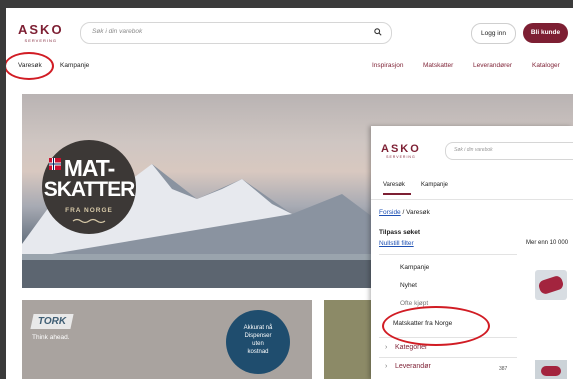  Describe the element at coordinates (89, 221) in the screenshot. I see `wave-decoration-icon` at that location.